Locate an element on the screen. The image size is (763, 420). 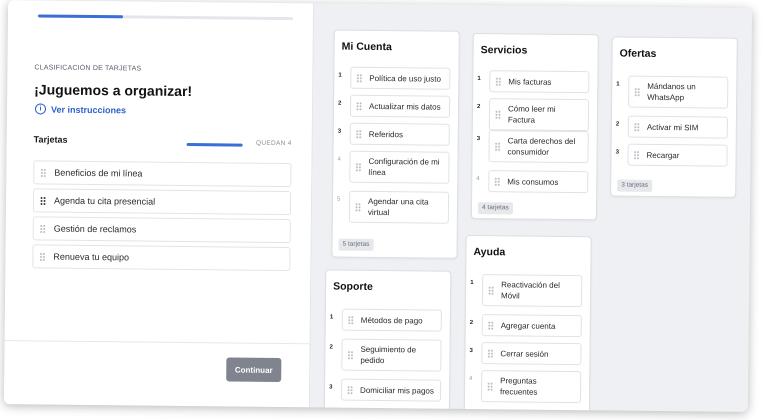
category-card: Preguntas frecuentes is located at coordinates (531, 387).